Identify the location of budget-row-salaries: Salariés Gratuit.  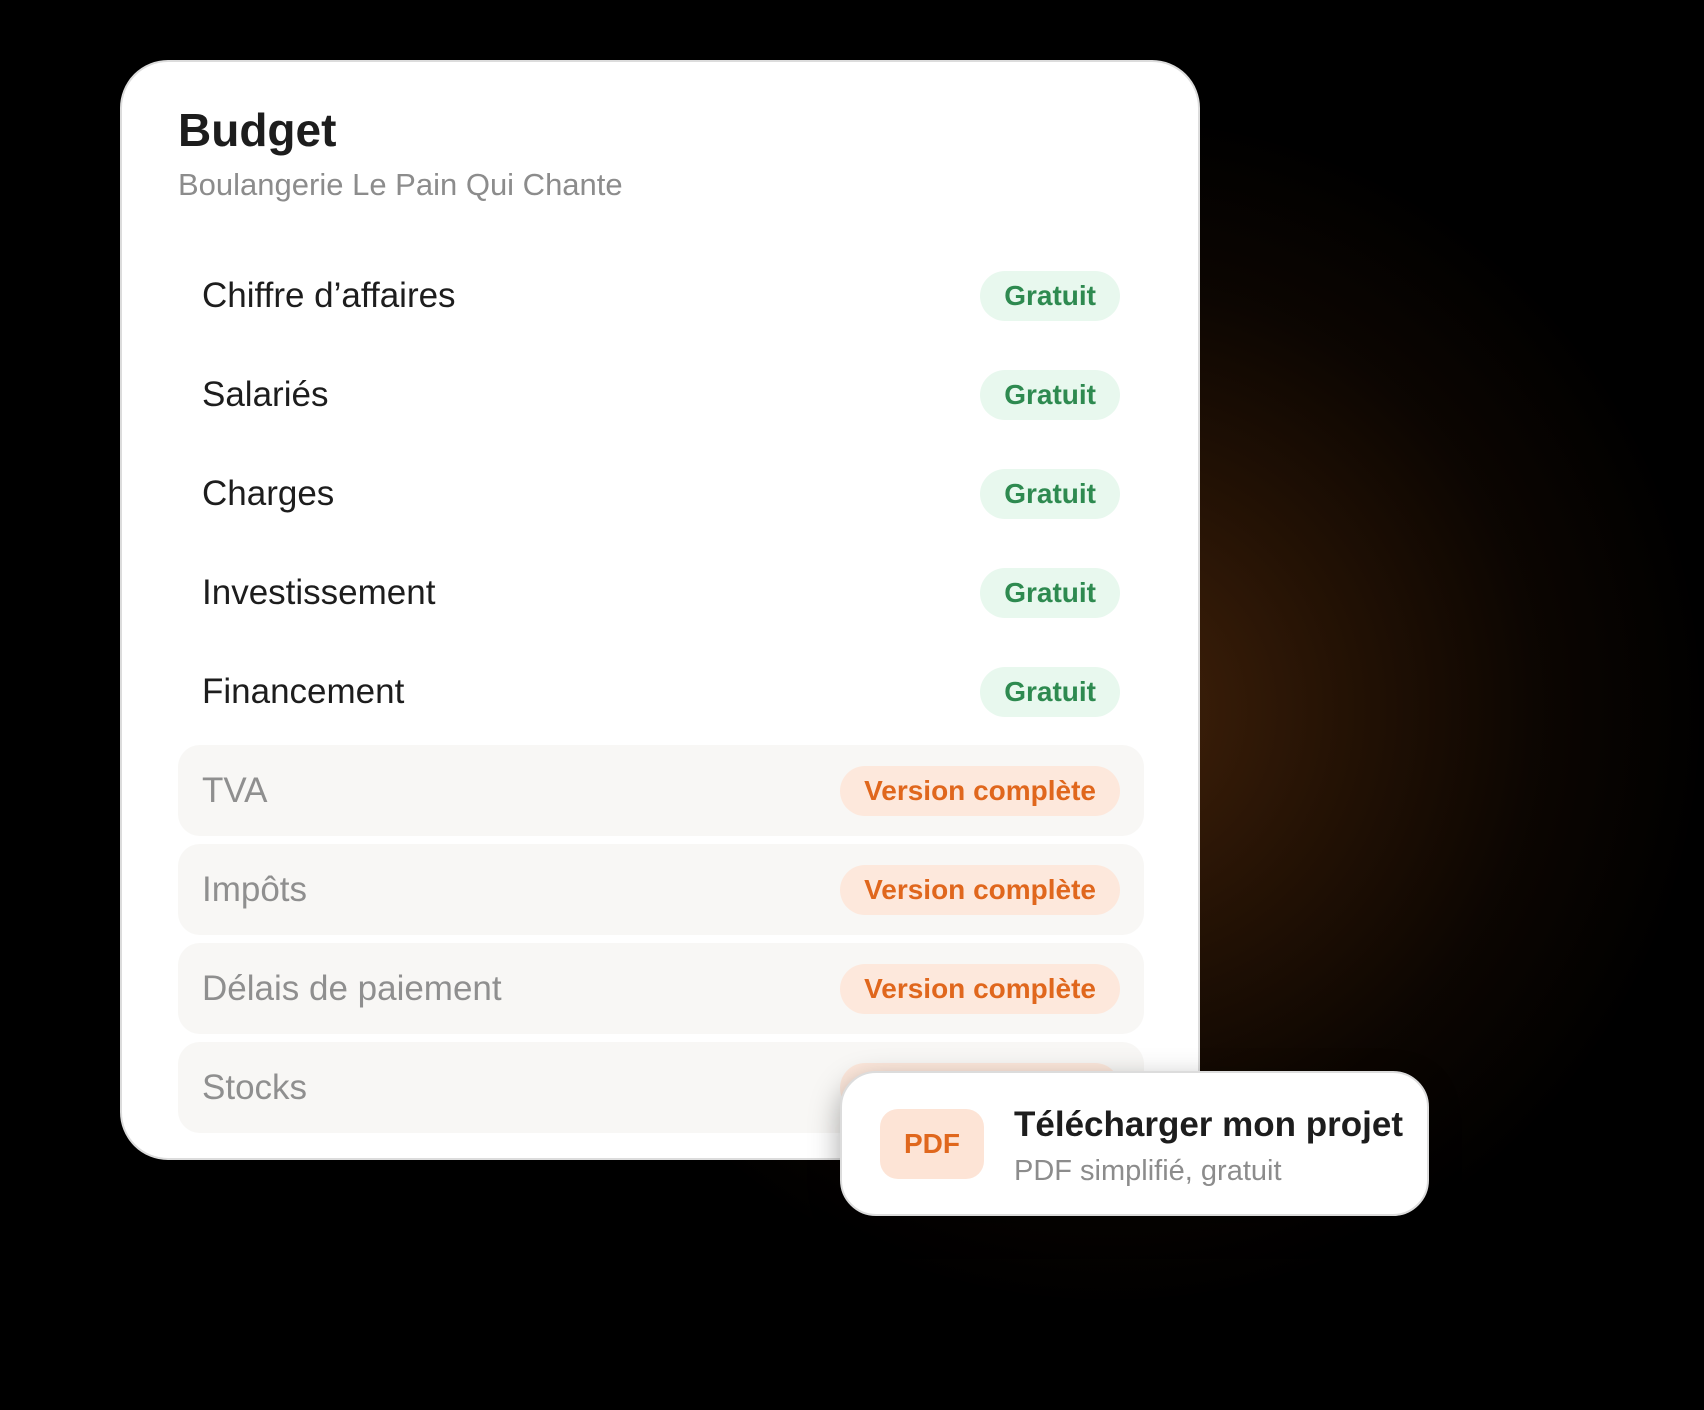
(661, 394).